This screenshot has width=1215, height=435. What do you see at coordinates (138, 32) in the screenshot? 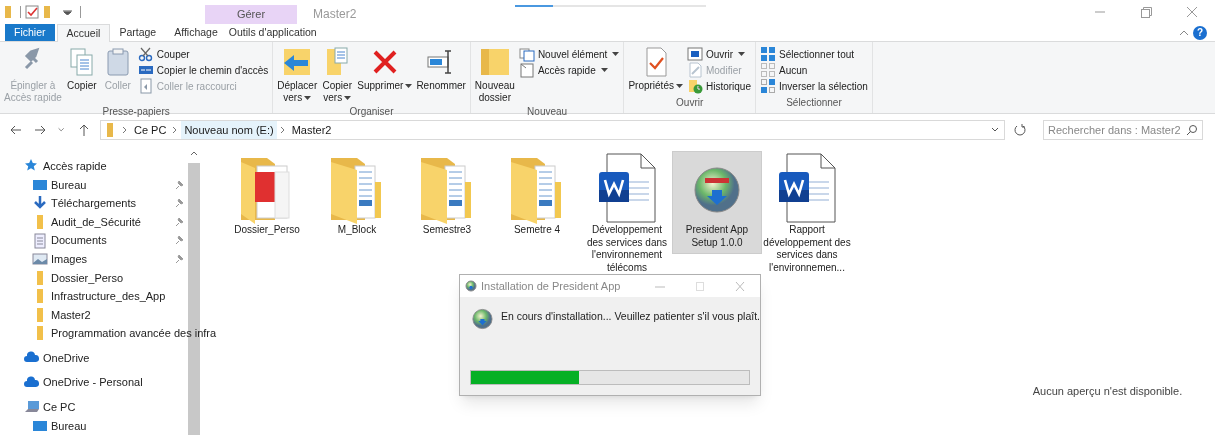
I see `ribbon-tab: Partage` at bounding box center [138, 32].